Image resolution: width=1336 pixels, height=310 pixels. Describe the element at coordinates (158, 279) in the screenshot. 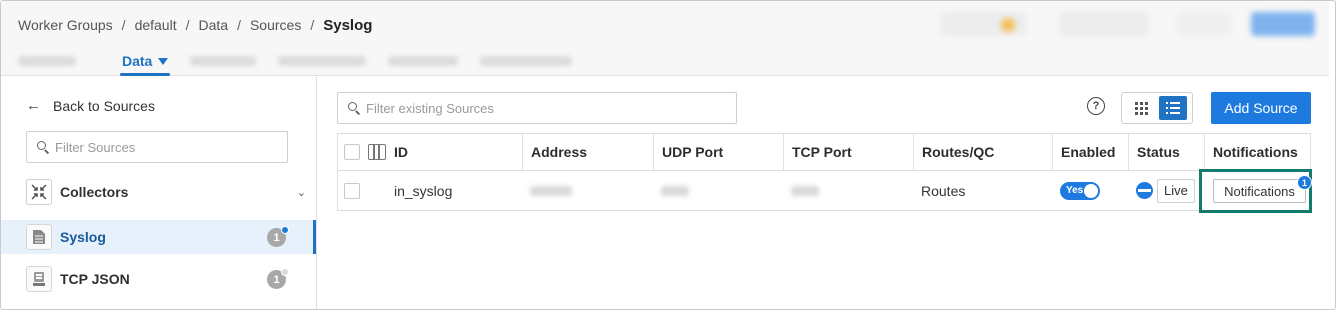

I see `sidebar-item-tcp-json: TCP JSON 1` at that location.